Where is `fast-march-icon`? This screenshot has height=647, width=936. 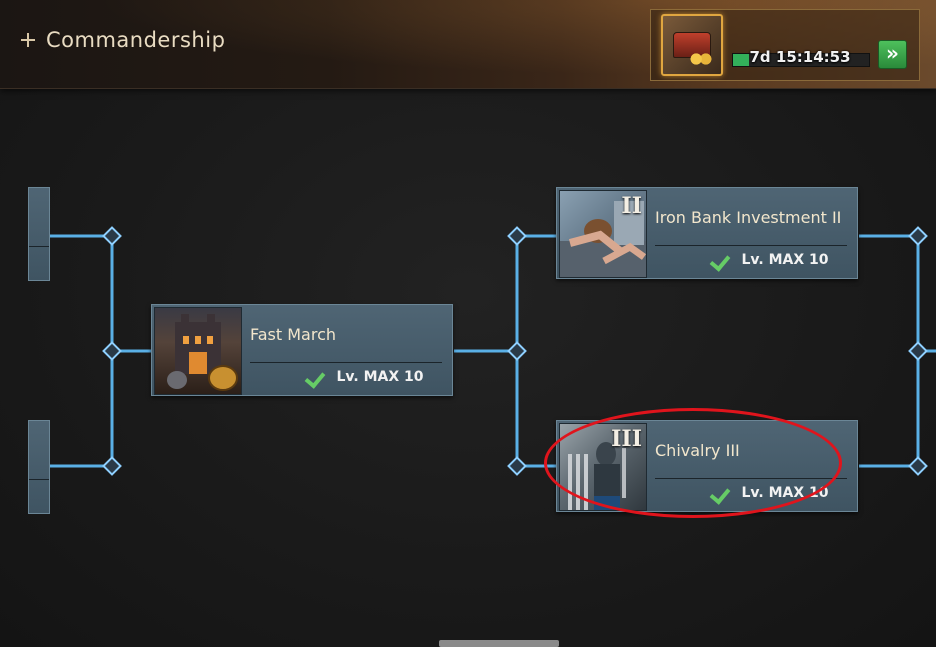 fast-march-icon is located at coordinates (198, 351).